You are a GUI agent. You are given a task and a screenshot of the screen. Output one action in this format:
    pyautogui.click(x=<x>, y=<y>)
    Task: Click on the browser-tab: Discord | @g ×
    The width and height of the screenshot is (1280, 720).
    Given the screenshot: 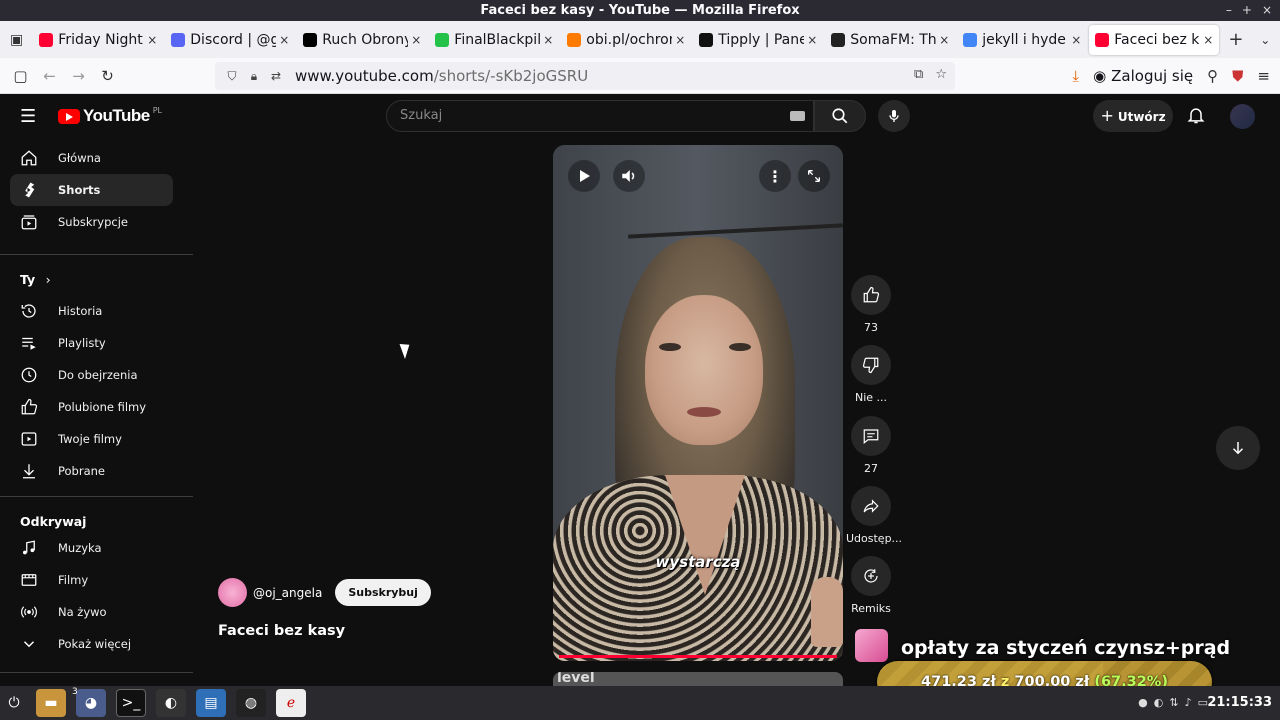 What is the action you would take?
    pyautogui.click(x=230, y=40)
    